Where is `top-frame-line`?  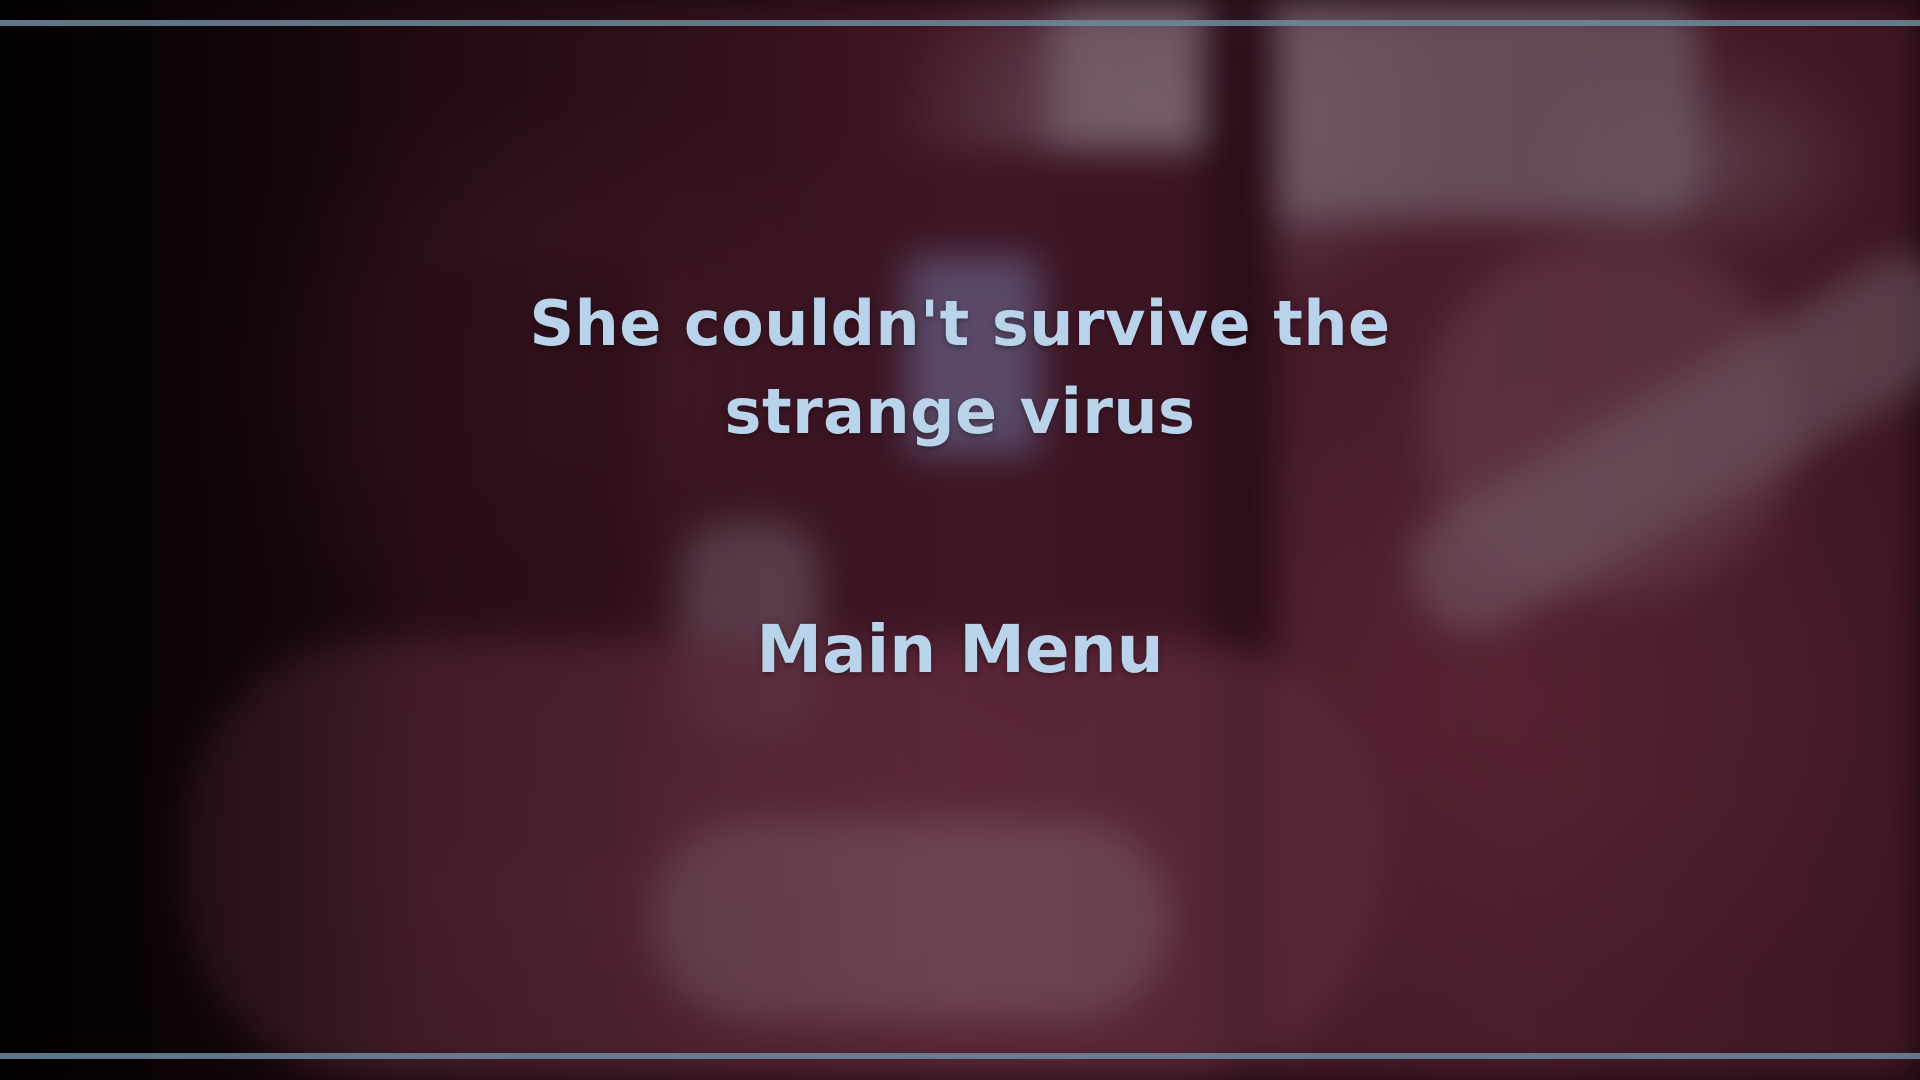 top-frame-line is located at coordinates (960, 23).